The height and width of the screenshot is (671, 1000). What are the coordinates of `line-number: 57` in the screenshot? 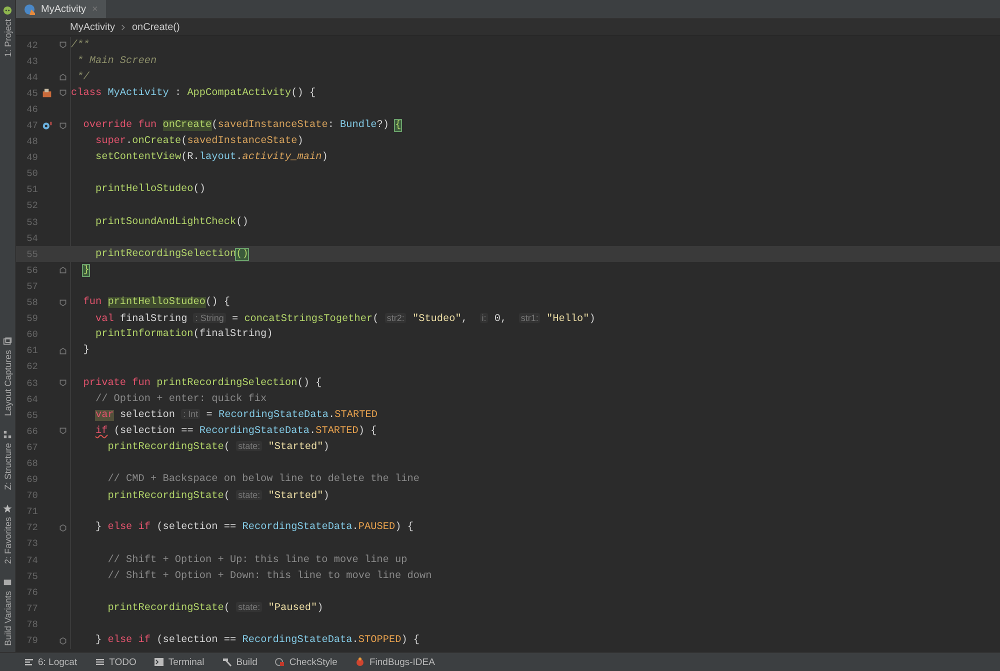 It's located at (32, 286).